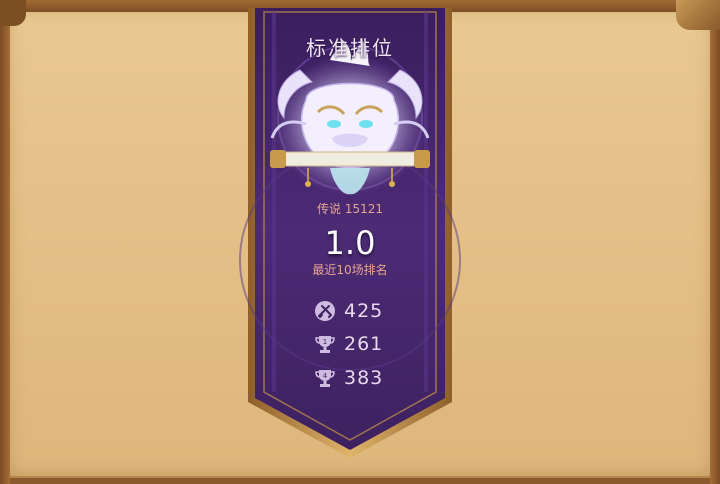  I want to click on page-title: 标准排位, so click(350, 48).